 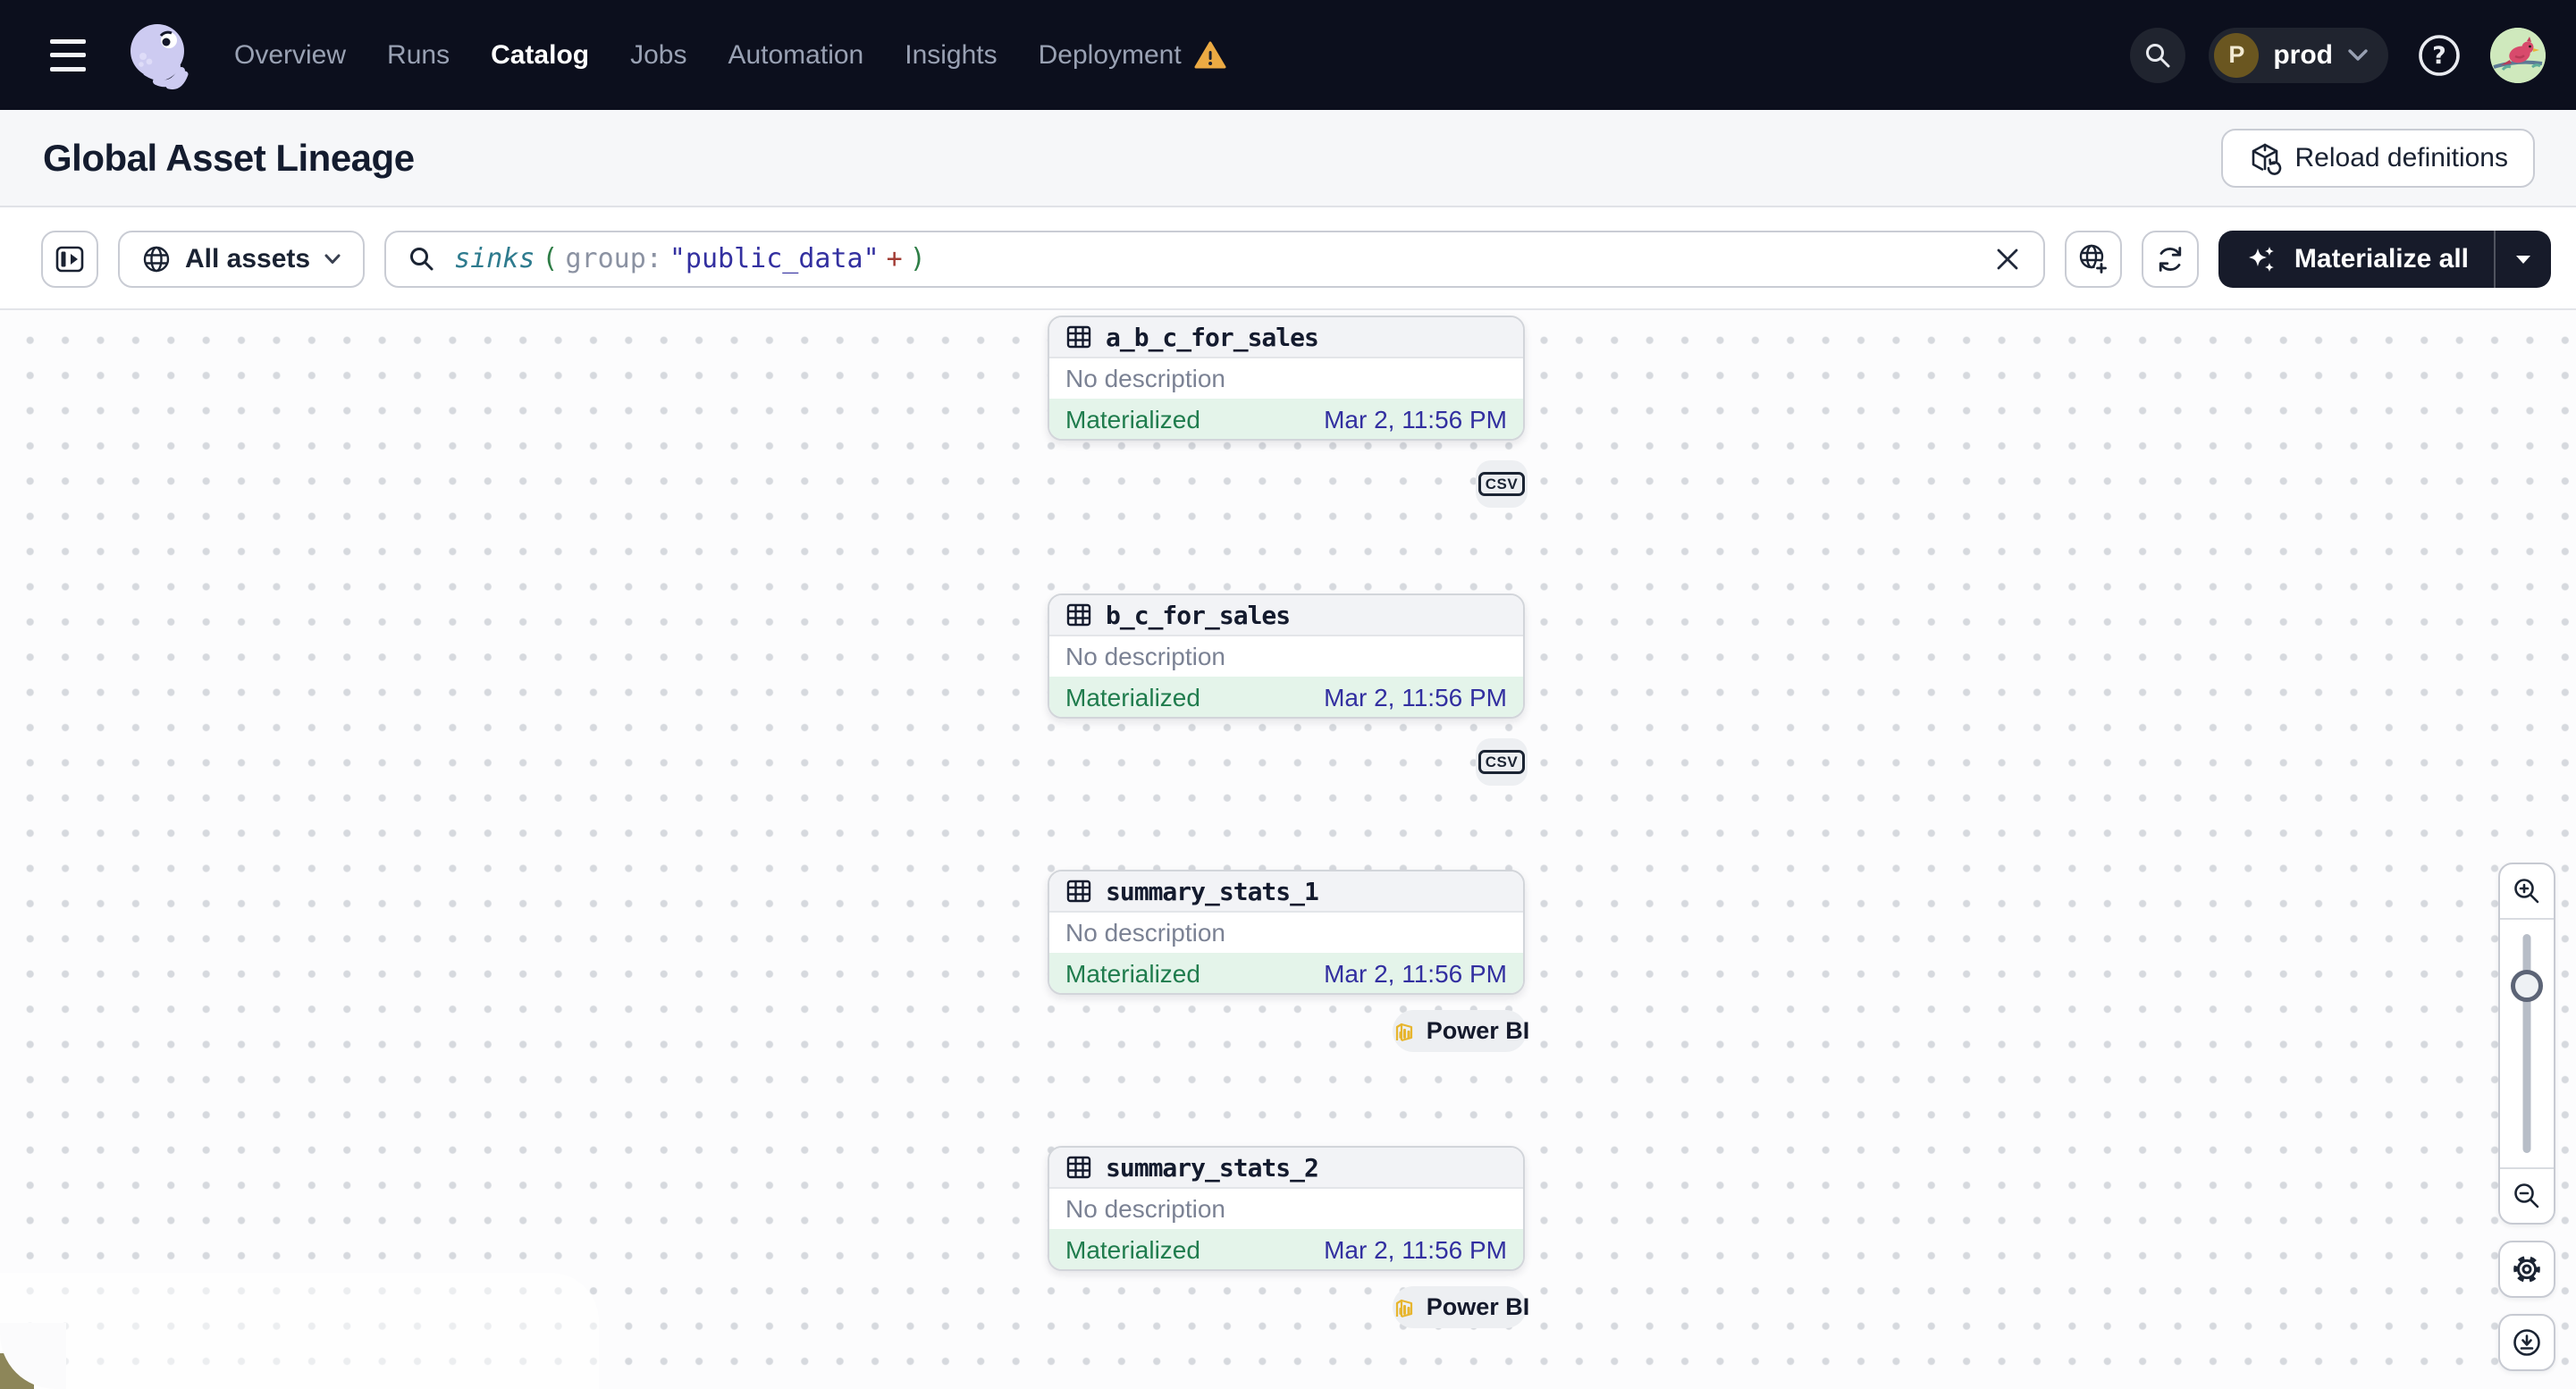 I want to click on asset-name: a_b_c_for_sales, so click(x=1213, y=337).